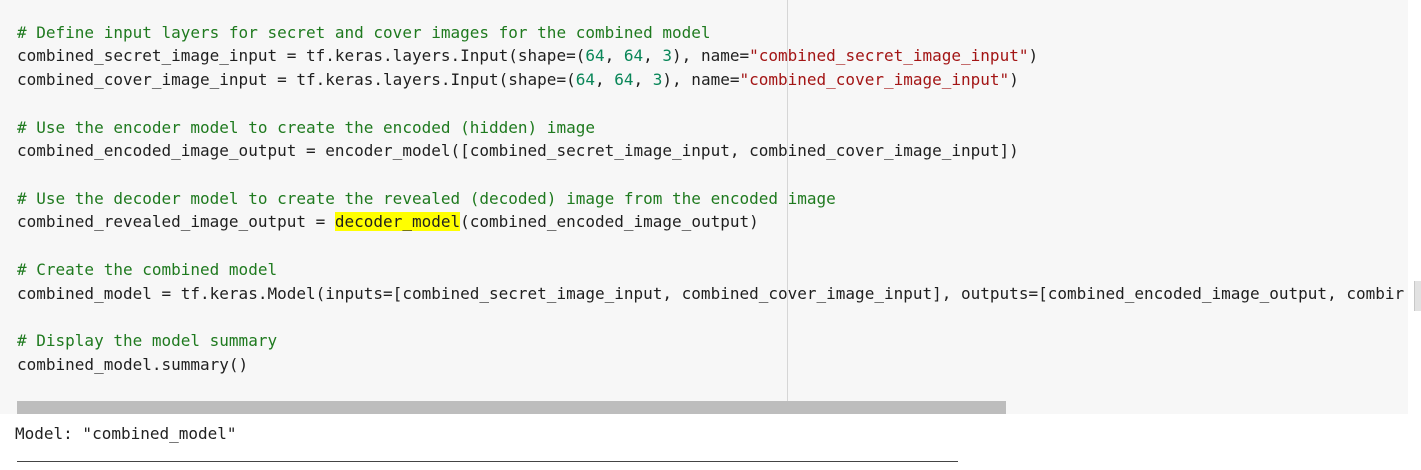 Image resolution: width=1421 pixels, height=470 pixels. What do you see at coordinates (1417, 296) in the screenshot?
I see `vertical-scrollbar-thumb` at bounding box center [1417, 296].